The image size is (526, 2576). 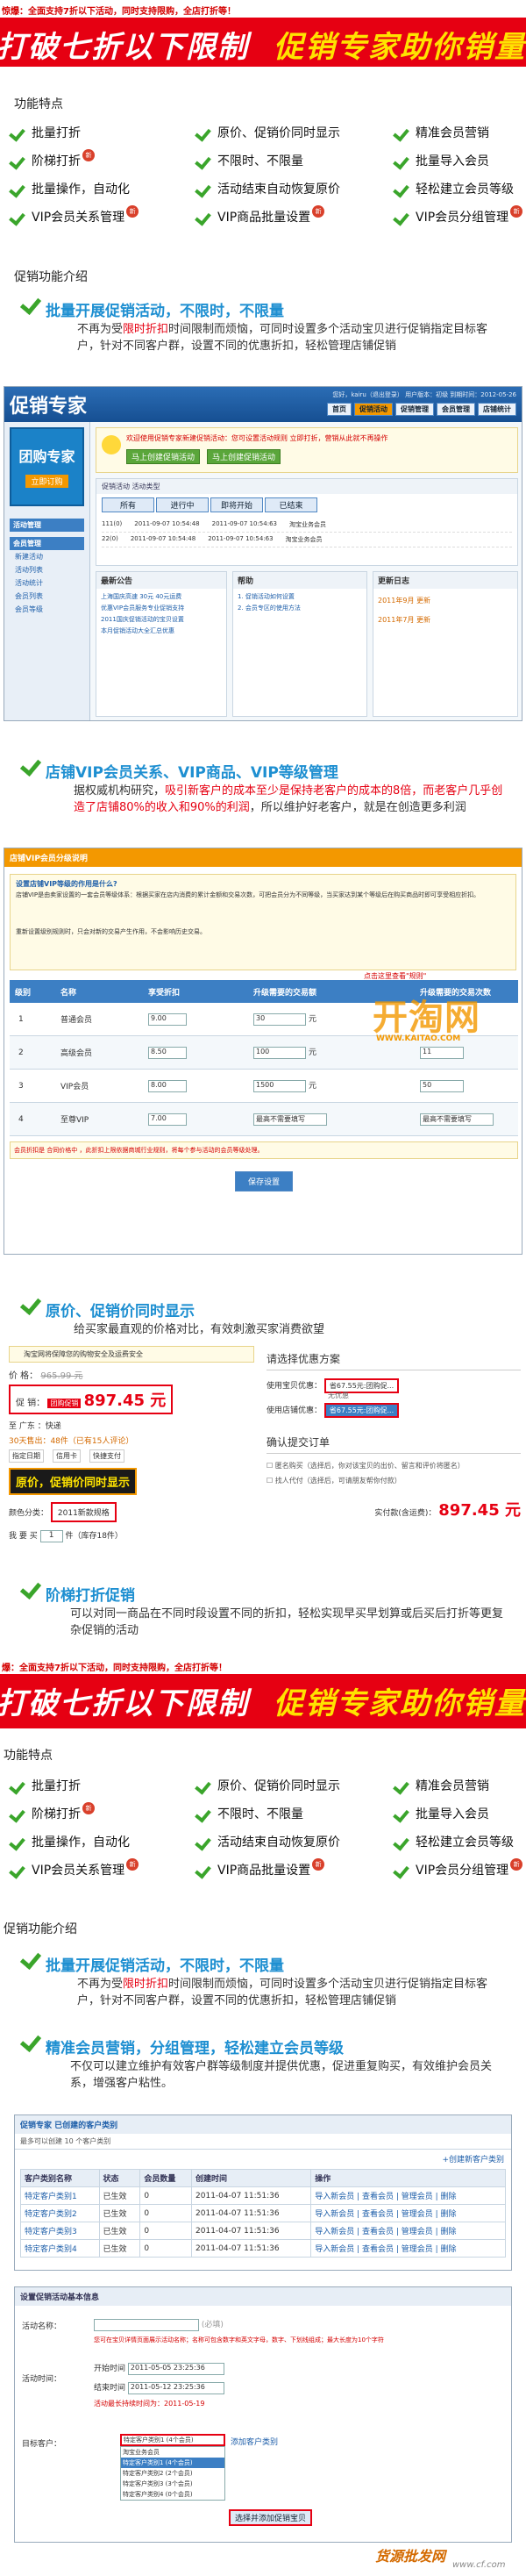 What do you see at coordinates (442, 1052) in the screenshot?
I see `count-input: 11` at bounding box center [442, 1052].